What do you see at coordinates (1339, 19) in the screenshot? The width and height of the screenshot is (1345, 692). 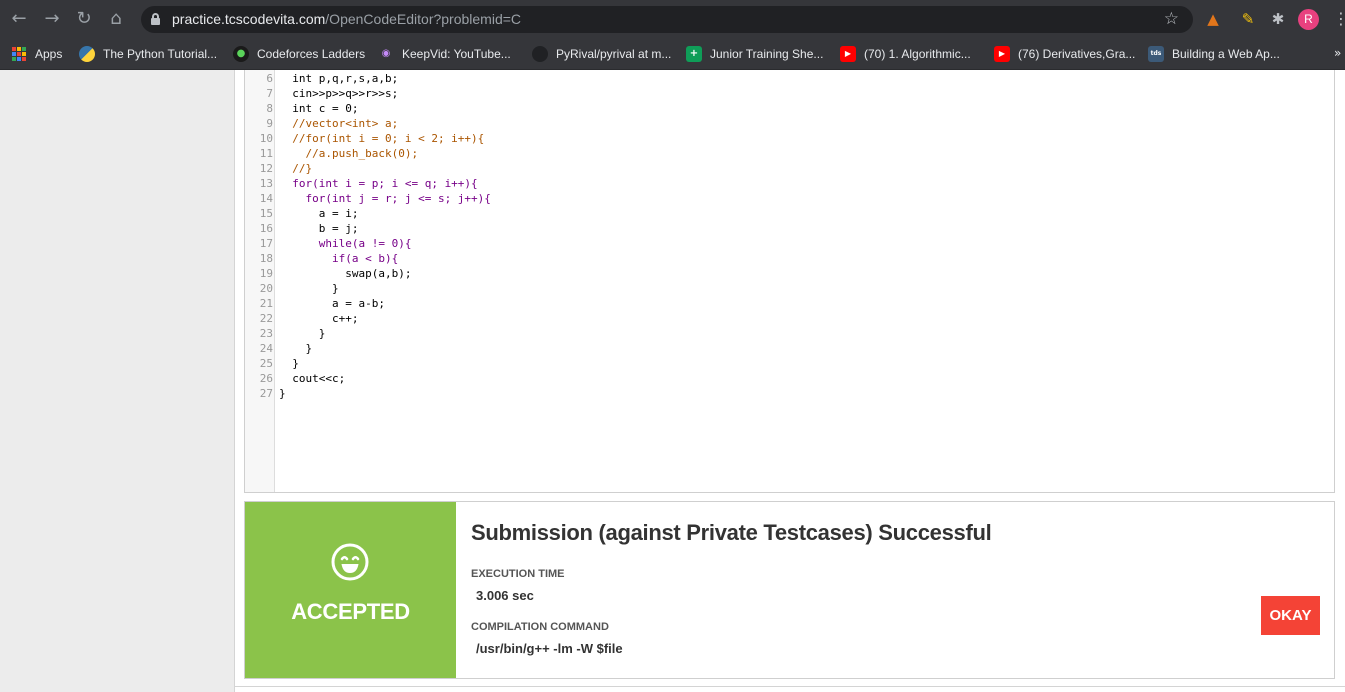 I see `menu-kebab-icon: ⋮` at bounding box center [1339, 19].